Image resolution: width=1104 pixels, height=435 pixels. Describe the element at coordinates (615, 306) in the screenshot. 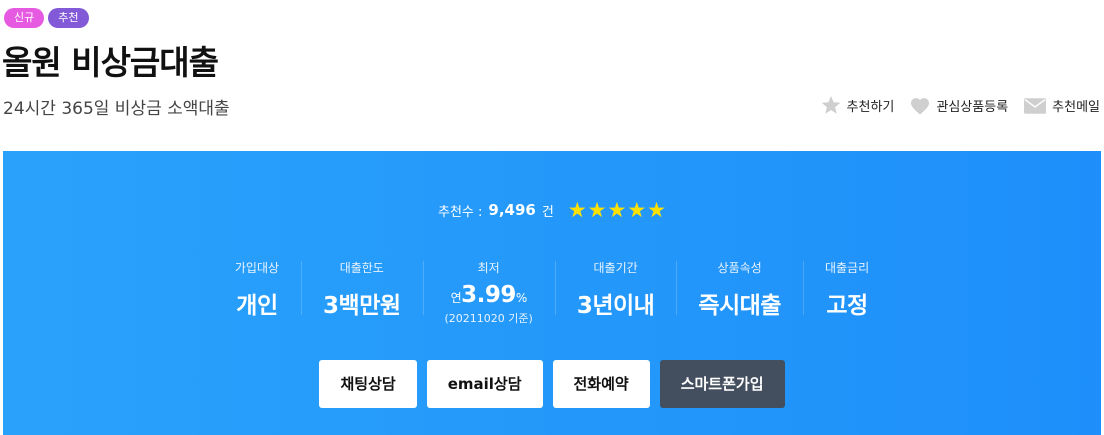

I see `stat-period-value: 3년이내` at that location.